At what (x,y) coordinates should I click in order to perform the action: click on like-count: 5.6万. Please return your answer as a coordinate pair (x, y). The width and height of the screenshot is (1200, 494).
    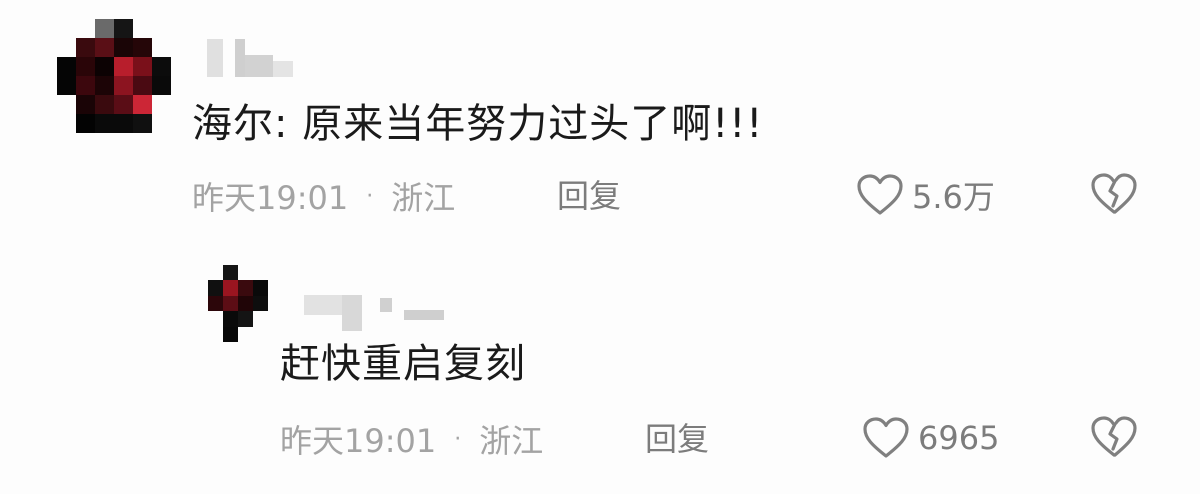
    Looking at the image, I should click on (953, 197).